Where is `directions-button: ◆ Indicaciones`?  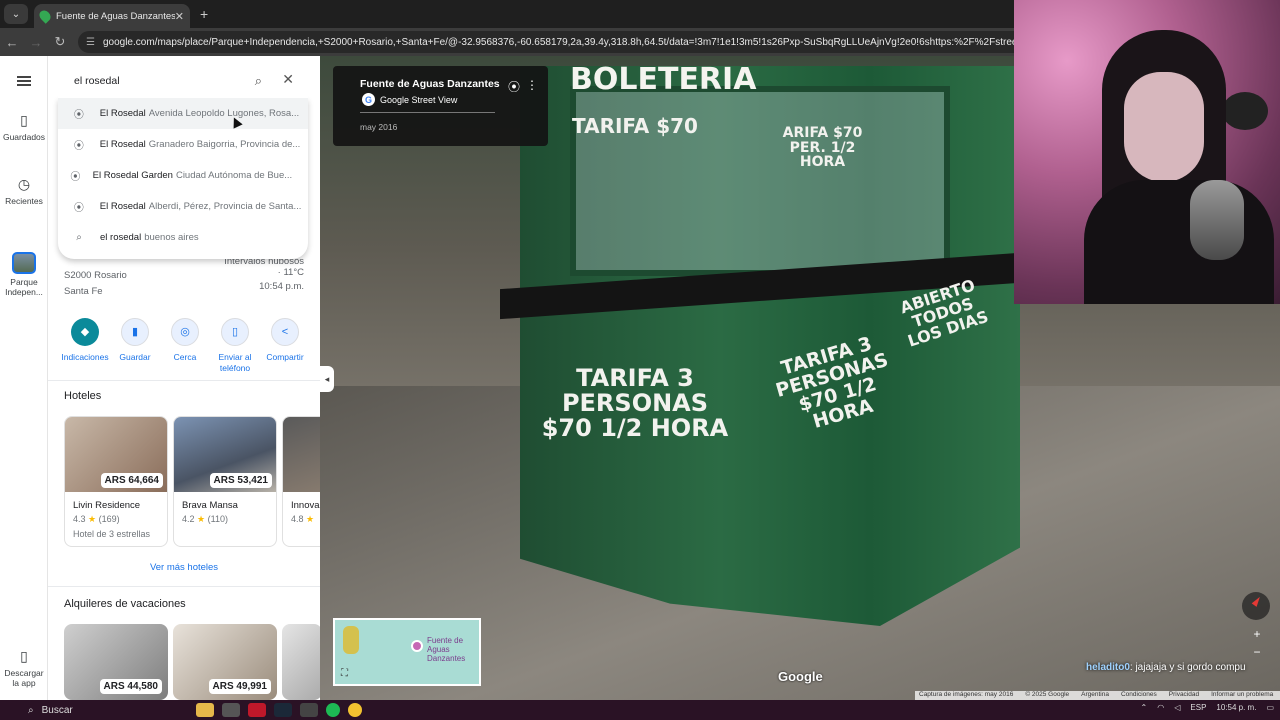
directions-button: ◆ Indicaciones is located at coordinates (85, 346).